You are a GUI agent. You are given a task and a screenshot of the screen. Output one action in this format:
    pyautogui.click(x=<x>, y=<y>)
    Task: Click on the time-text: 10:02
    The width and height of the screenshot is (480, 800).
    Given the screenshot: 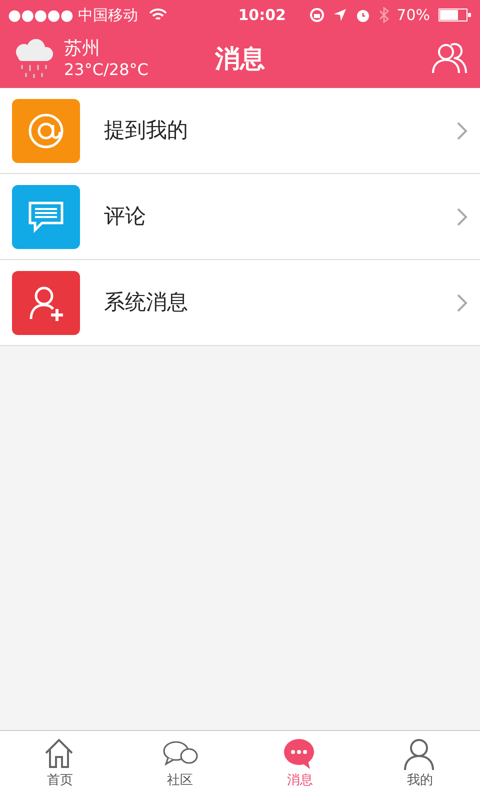 What is the action you would take?
    pyautogui.click(x=262, y=15)
    